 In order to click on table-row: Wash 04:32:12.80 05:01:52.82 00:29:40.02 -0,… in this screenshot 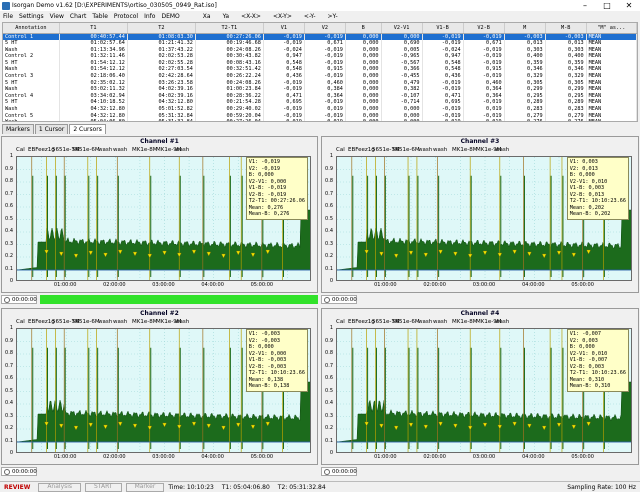, I will do `click(320, 109)`.